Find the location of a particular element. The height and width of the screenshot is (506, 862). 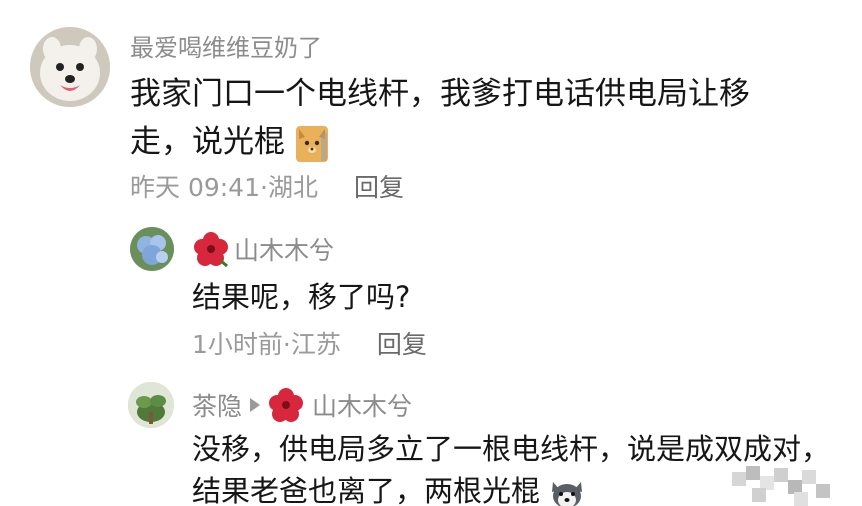

comment-meta: 1小时前 · 江苏 回复 is located at coordinates (309, 343).